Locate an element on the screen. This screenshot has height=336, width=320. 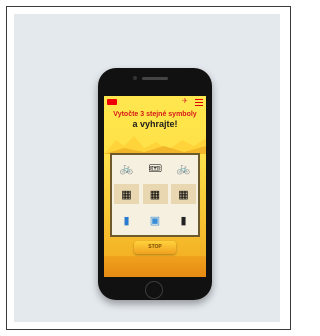
ground-illustration is located at coordinates (155, 266).